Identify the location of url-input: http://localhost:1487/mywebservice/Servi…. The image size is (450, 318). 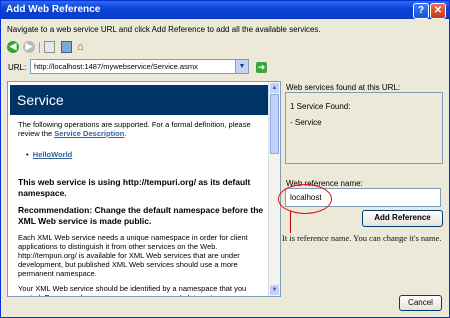
(139, 66).